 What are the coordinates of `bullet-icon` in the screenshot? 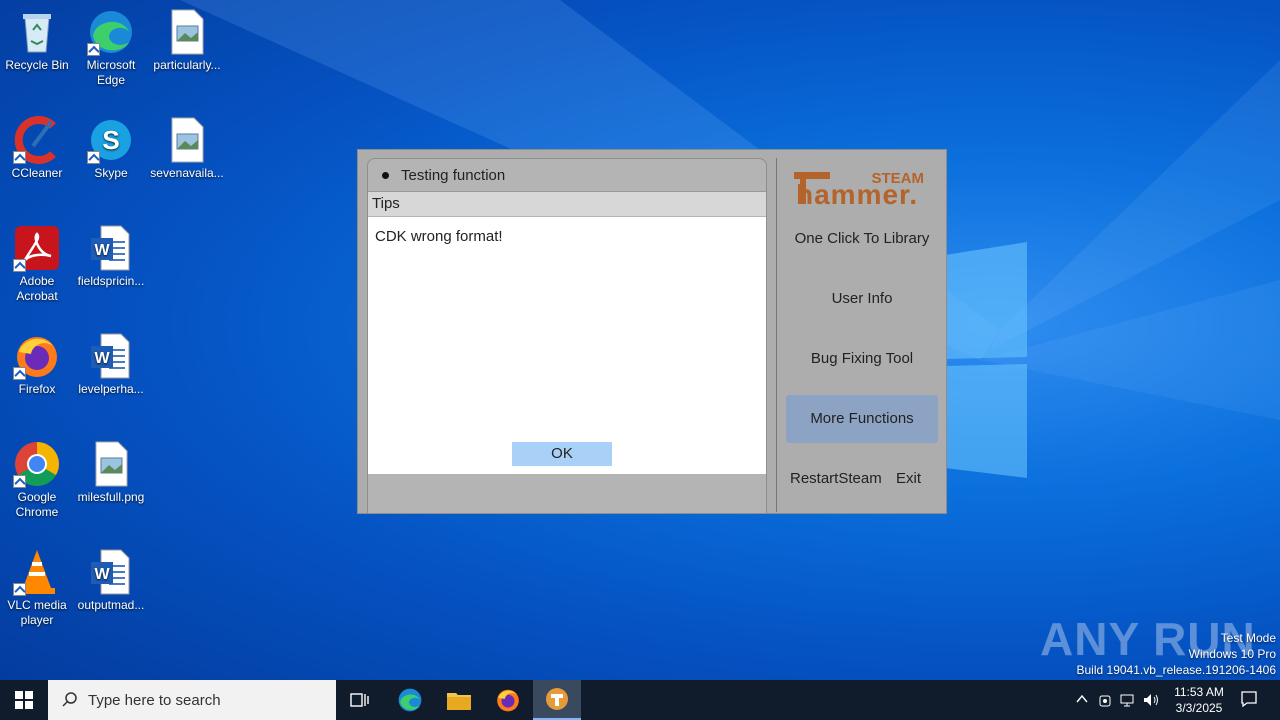 It's located at (385, 175).